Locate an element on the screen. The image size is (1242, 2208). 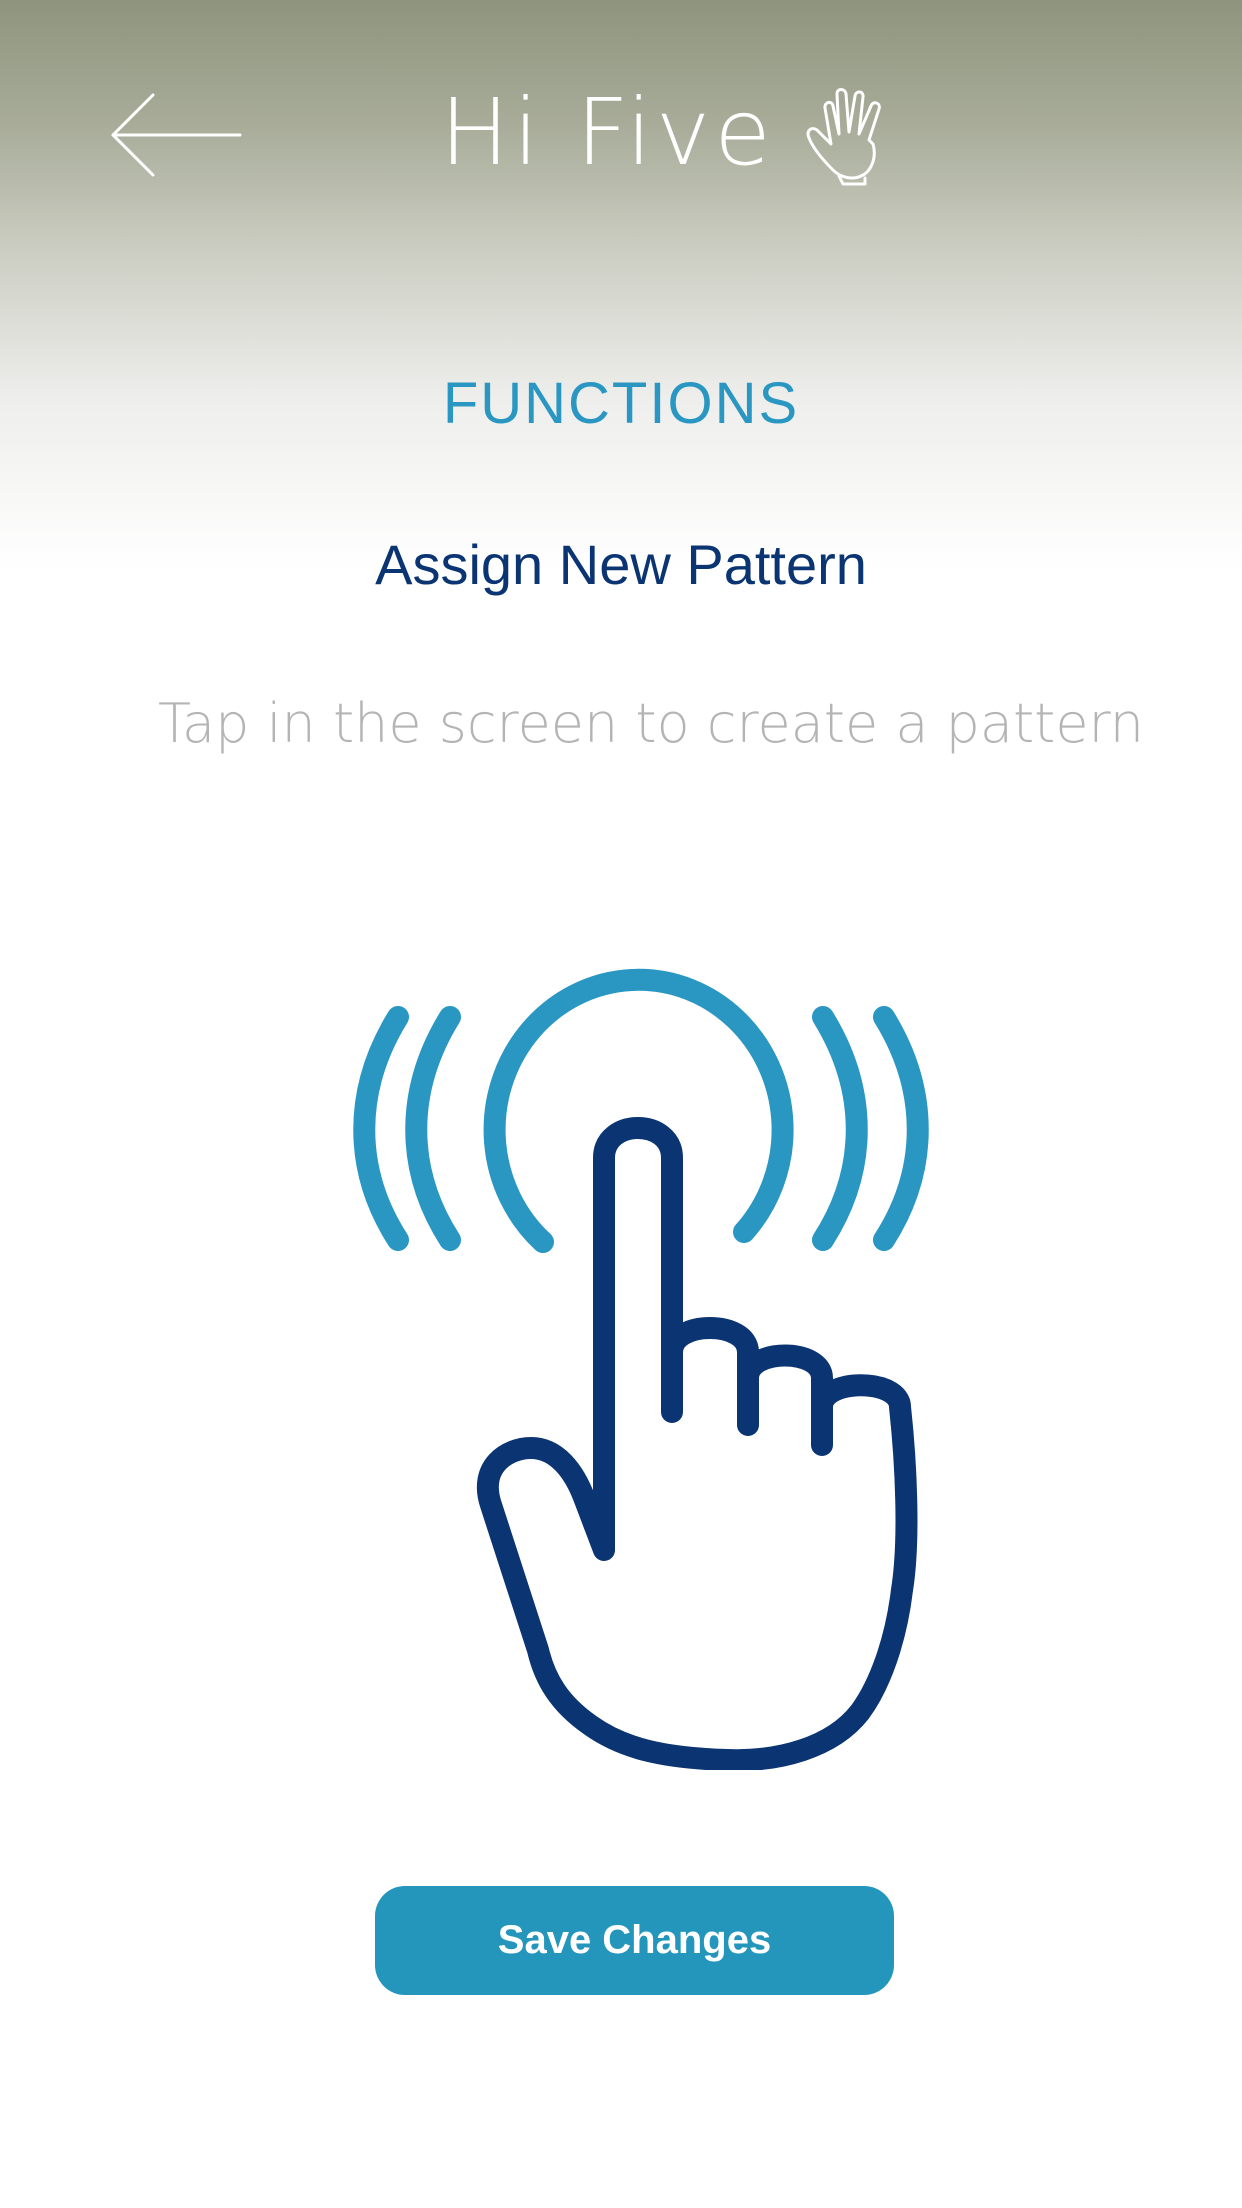
save-changes-button: Save Changes is located at coordinates (634, 1940).